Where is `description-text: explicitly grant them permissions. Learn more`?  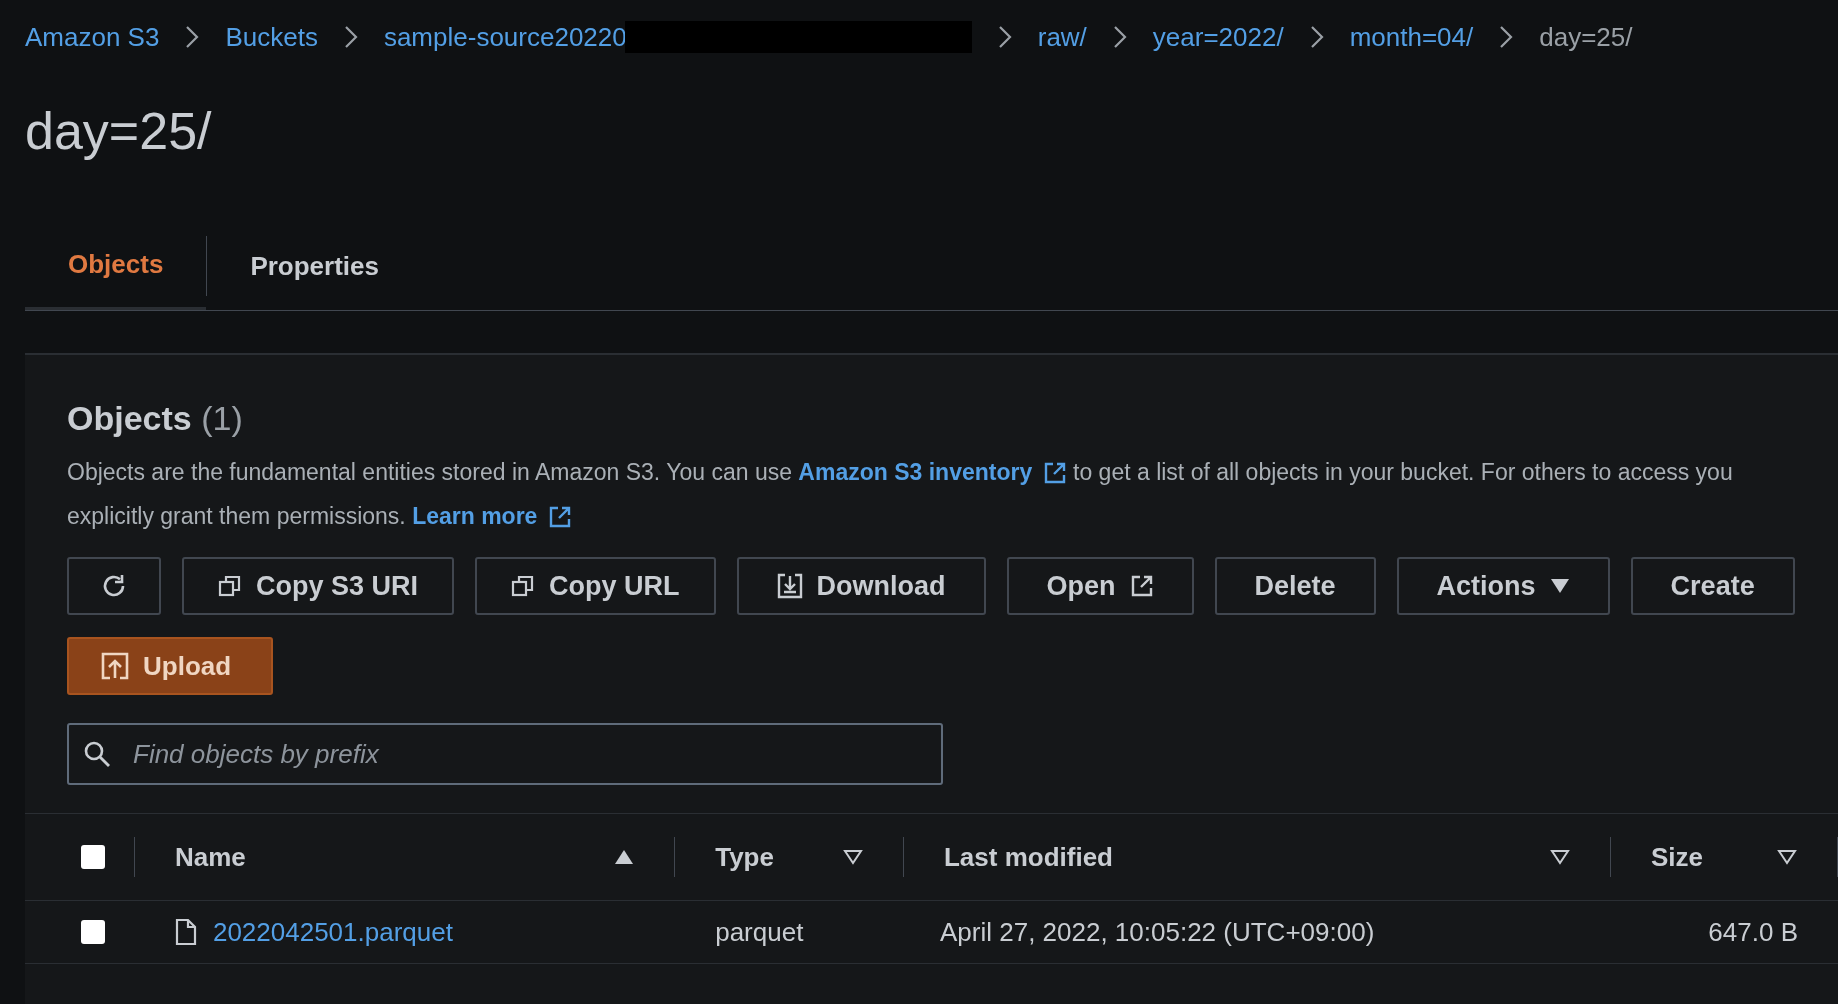
description-text: explicitly grant them permissions. Learn more is located at coordinates (952, 516).